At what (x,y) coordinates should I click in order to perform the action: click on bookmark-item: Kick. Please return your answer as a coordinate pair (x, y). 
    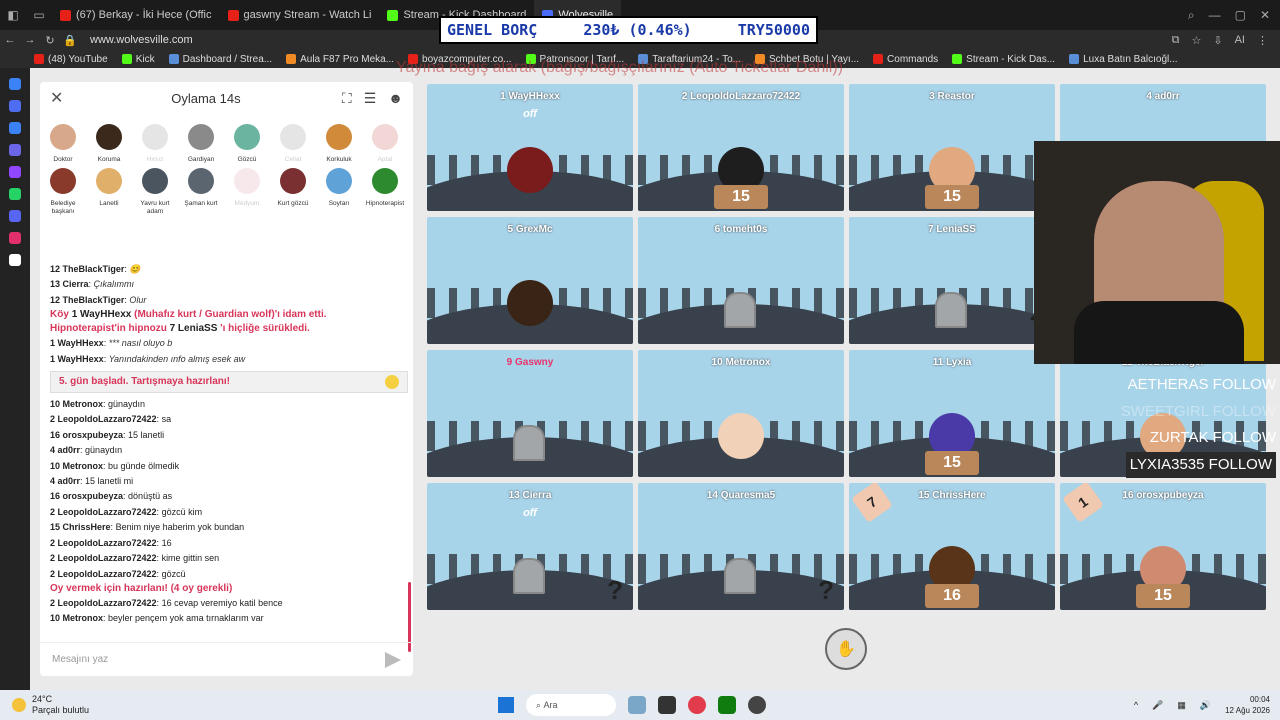
    Looking at the image, I should click on (138, 59).